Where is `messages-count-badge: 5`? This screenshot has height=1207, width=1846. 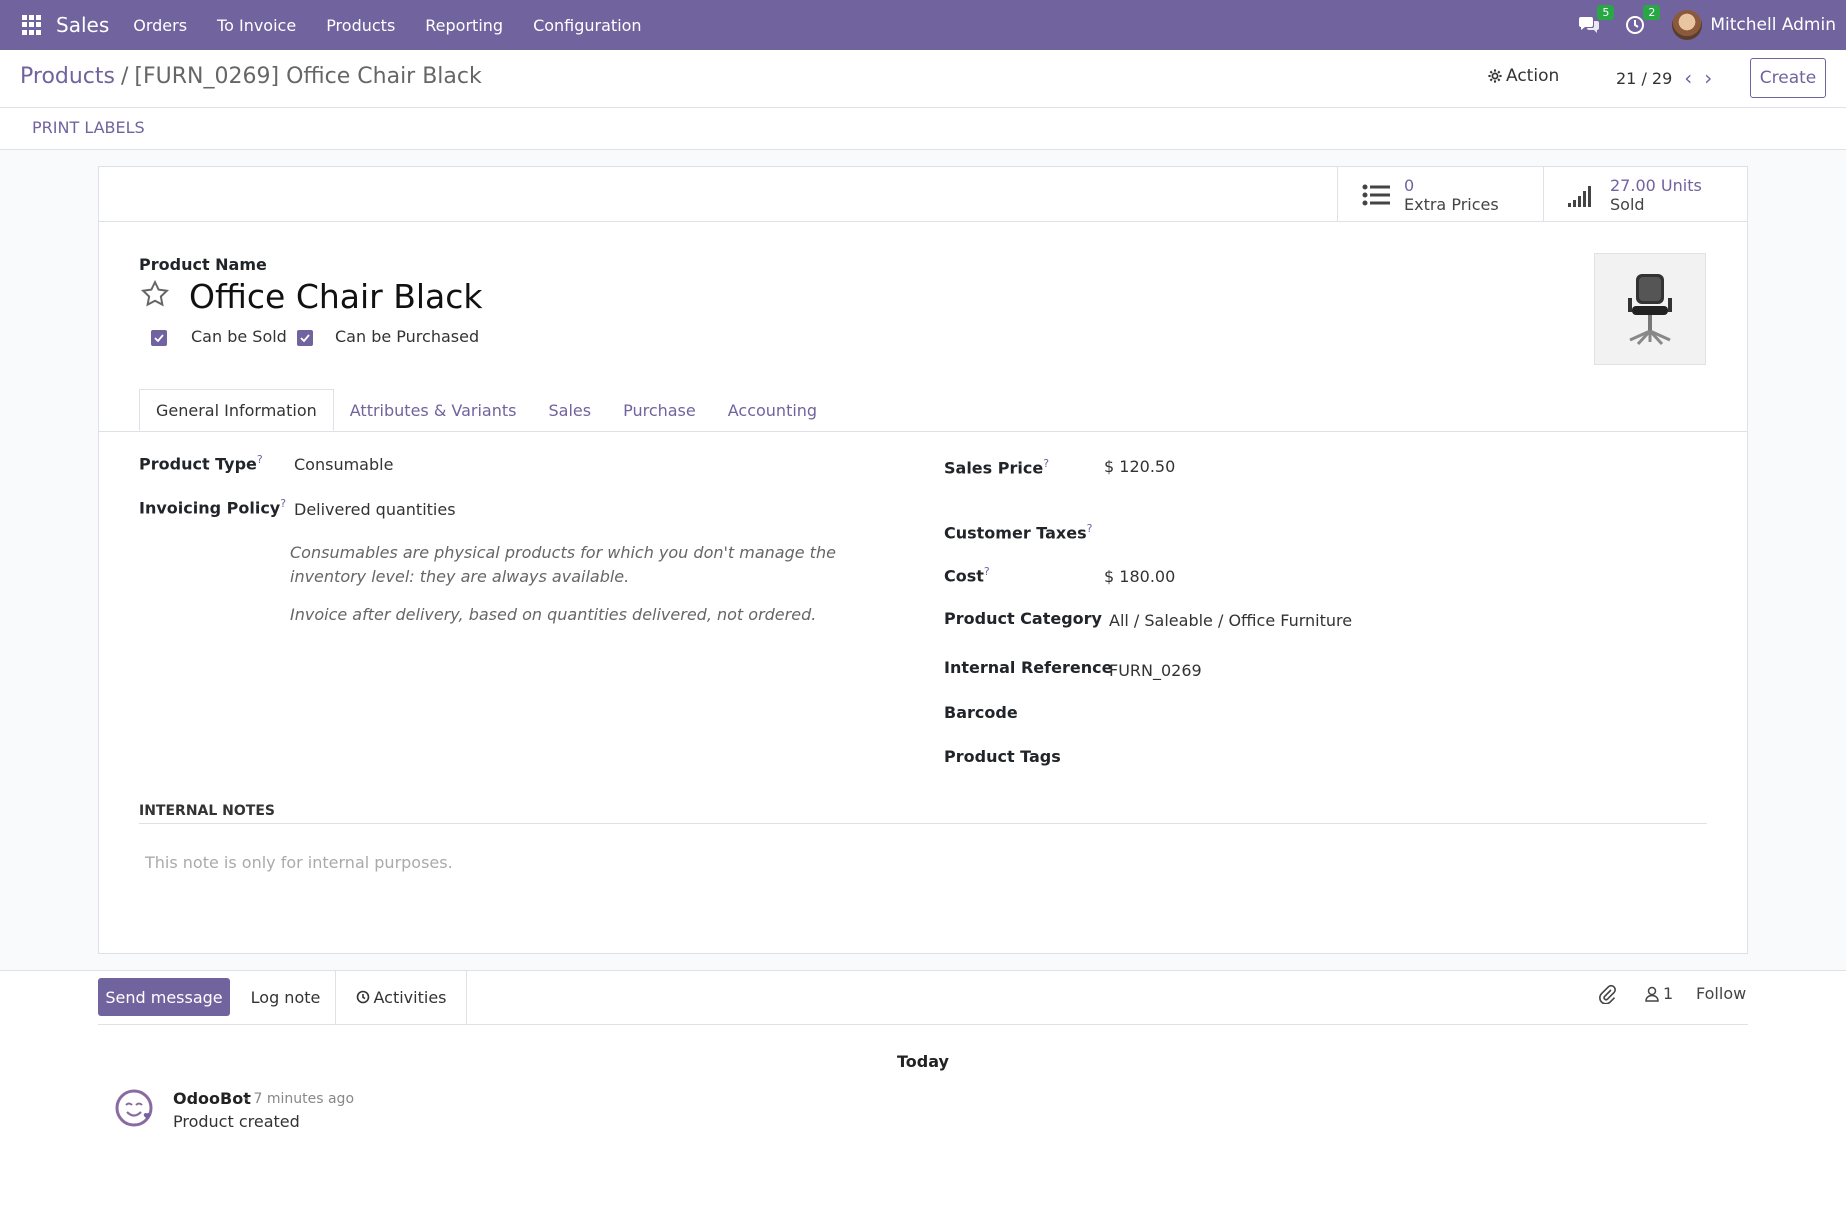 messages-count-badge: 5 is located at coordinates (1606, 12).